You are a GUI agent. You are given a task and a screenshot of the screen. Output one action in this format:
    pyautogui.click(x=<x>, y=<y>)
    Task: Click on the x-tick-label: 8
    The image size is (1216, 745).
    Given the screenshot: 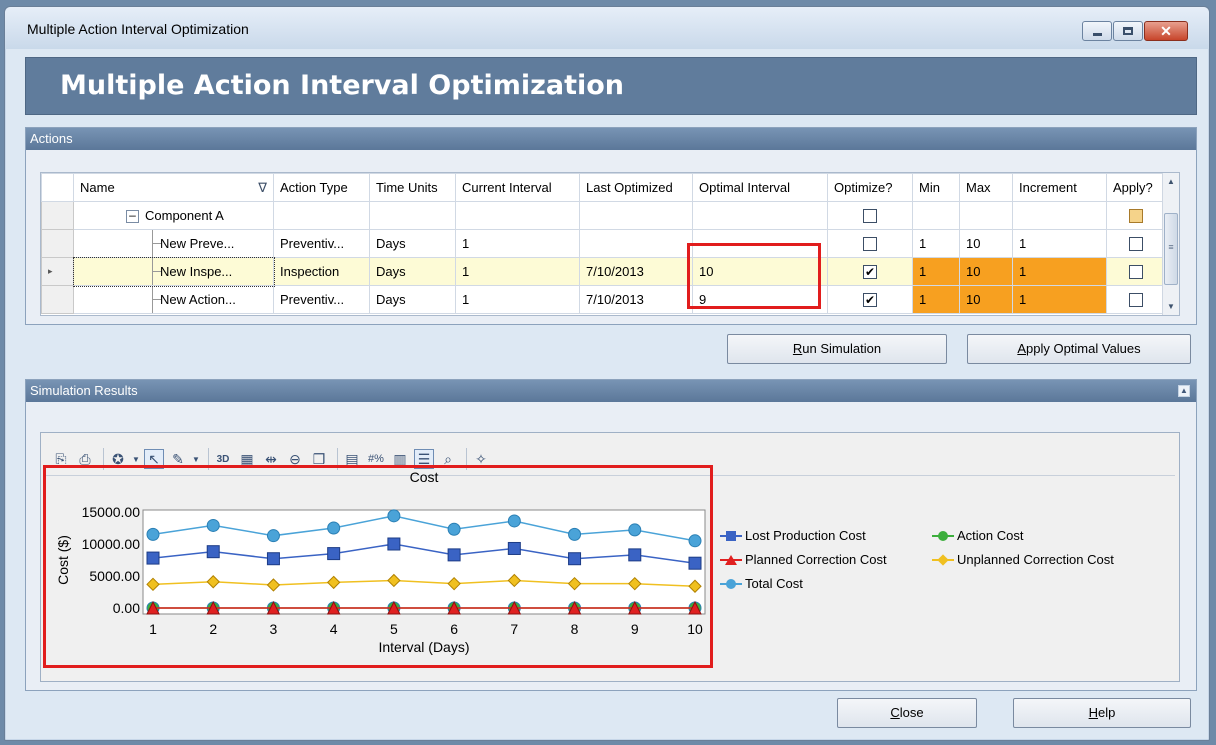 What is the action you would take?
    pyautogui.click(x=575, y=629)
    